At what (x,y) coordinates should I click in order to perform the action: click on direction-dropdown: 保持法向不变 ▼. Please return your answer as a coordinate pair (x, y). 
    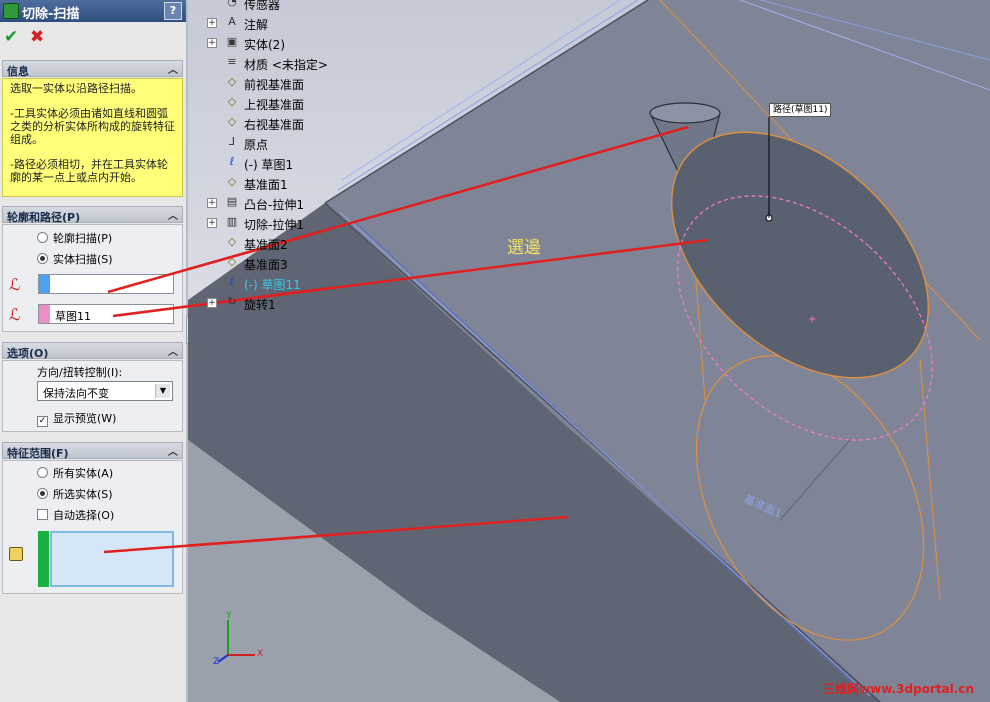
    Looking at the image, I should click on (105, 391).